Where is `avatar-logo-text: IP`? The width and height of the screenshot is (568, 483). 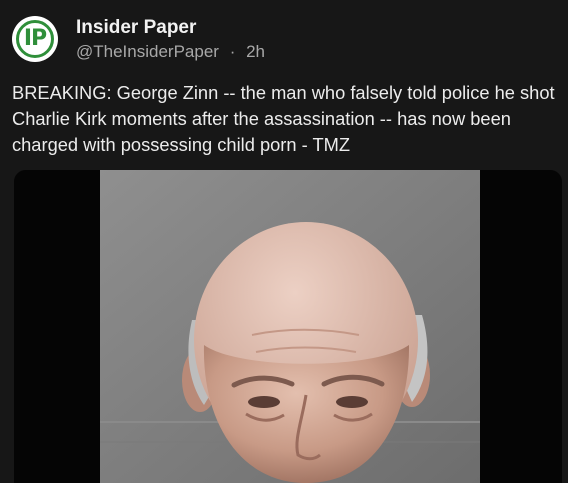 avatar-logo-text: IP is located at coordinates (35, 38).